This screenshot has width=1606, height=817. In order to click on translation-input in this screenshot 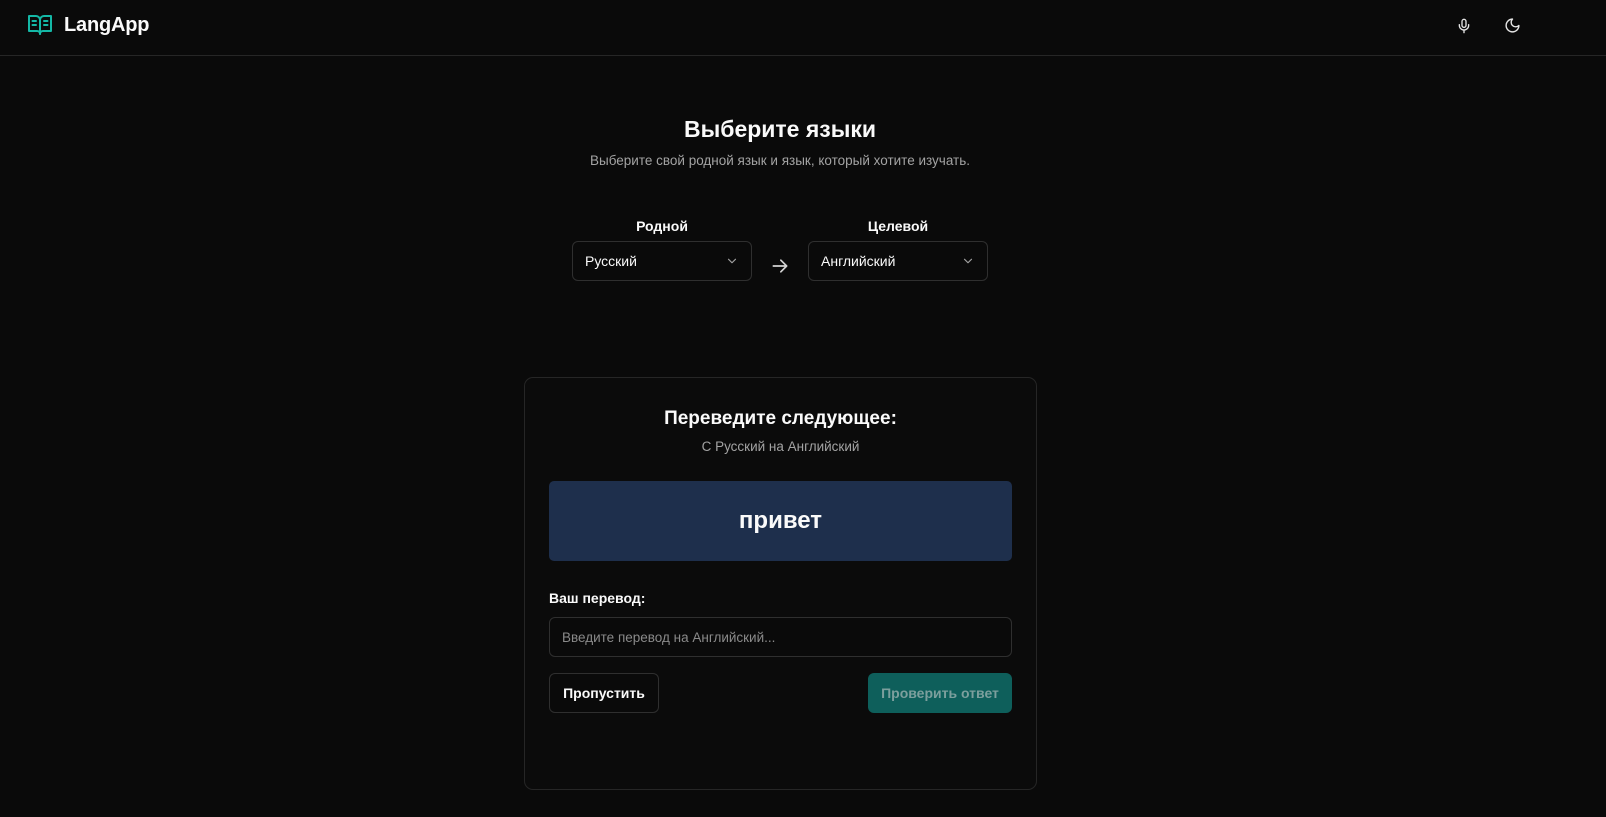, I will do `click(780, 637)`.